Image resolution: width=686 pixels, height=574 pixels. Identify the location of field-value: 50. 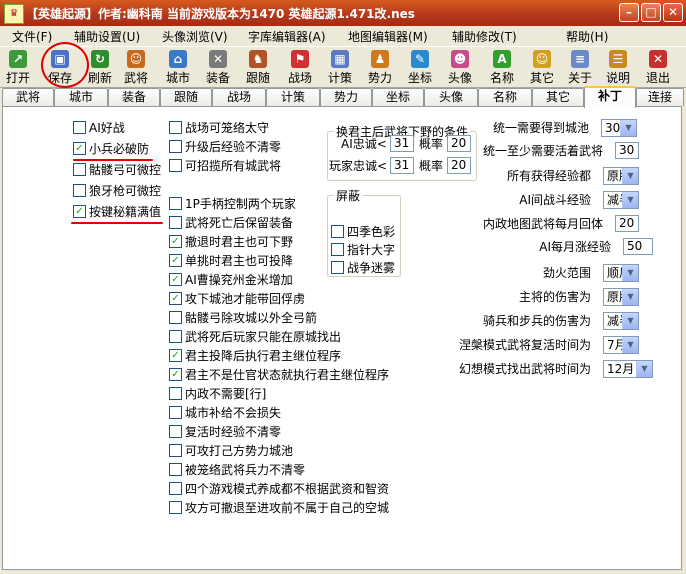
(635, 246).